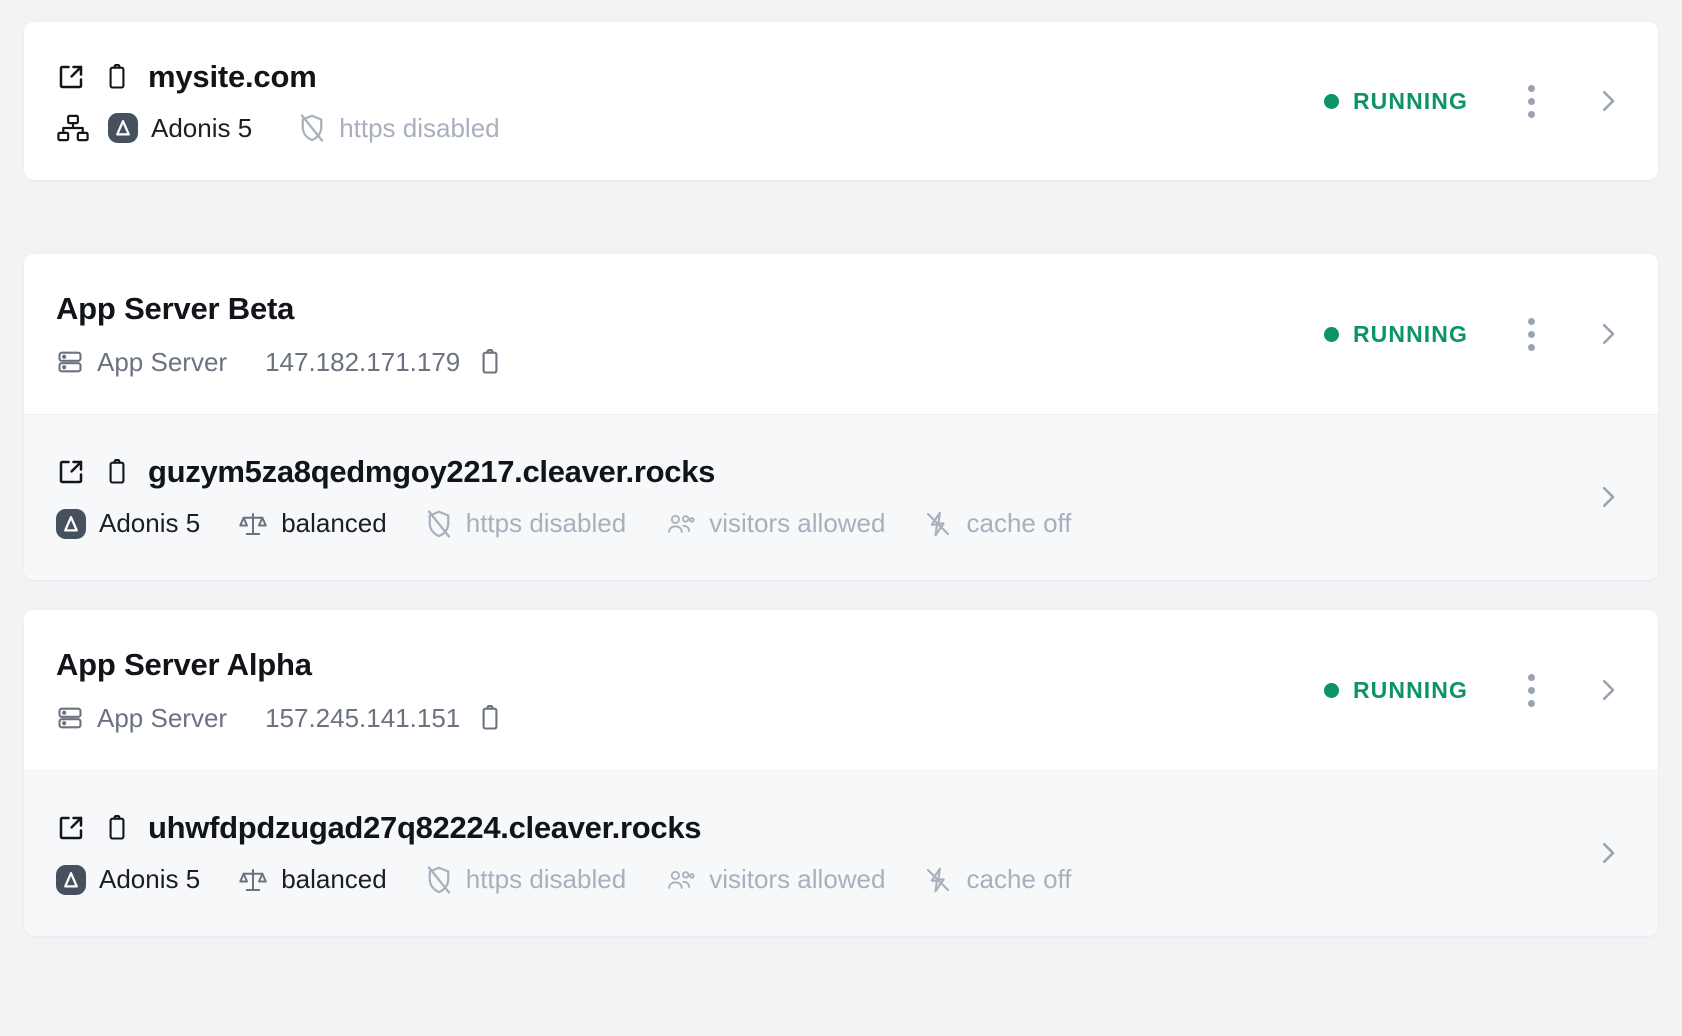 The height and width of the screenshot is (1036, 1682). I want to click on server-ip: 147.182.171.179, so click(362, 362).